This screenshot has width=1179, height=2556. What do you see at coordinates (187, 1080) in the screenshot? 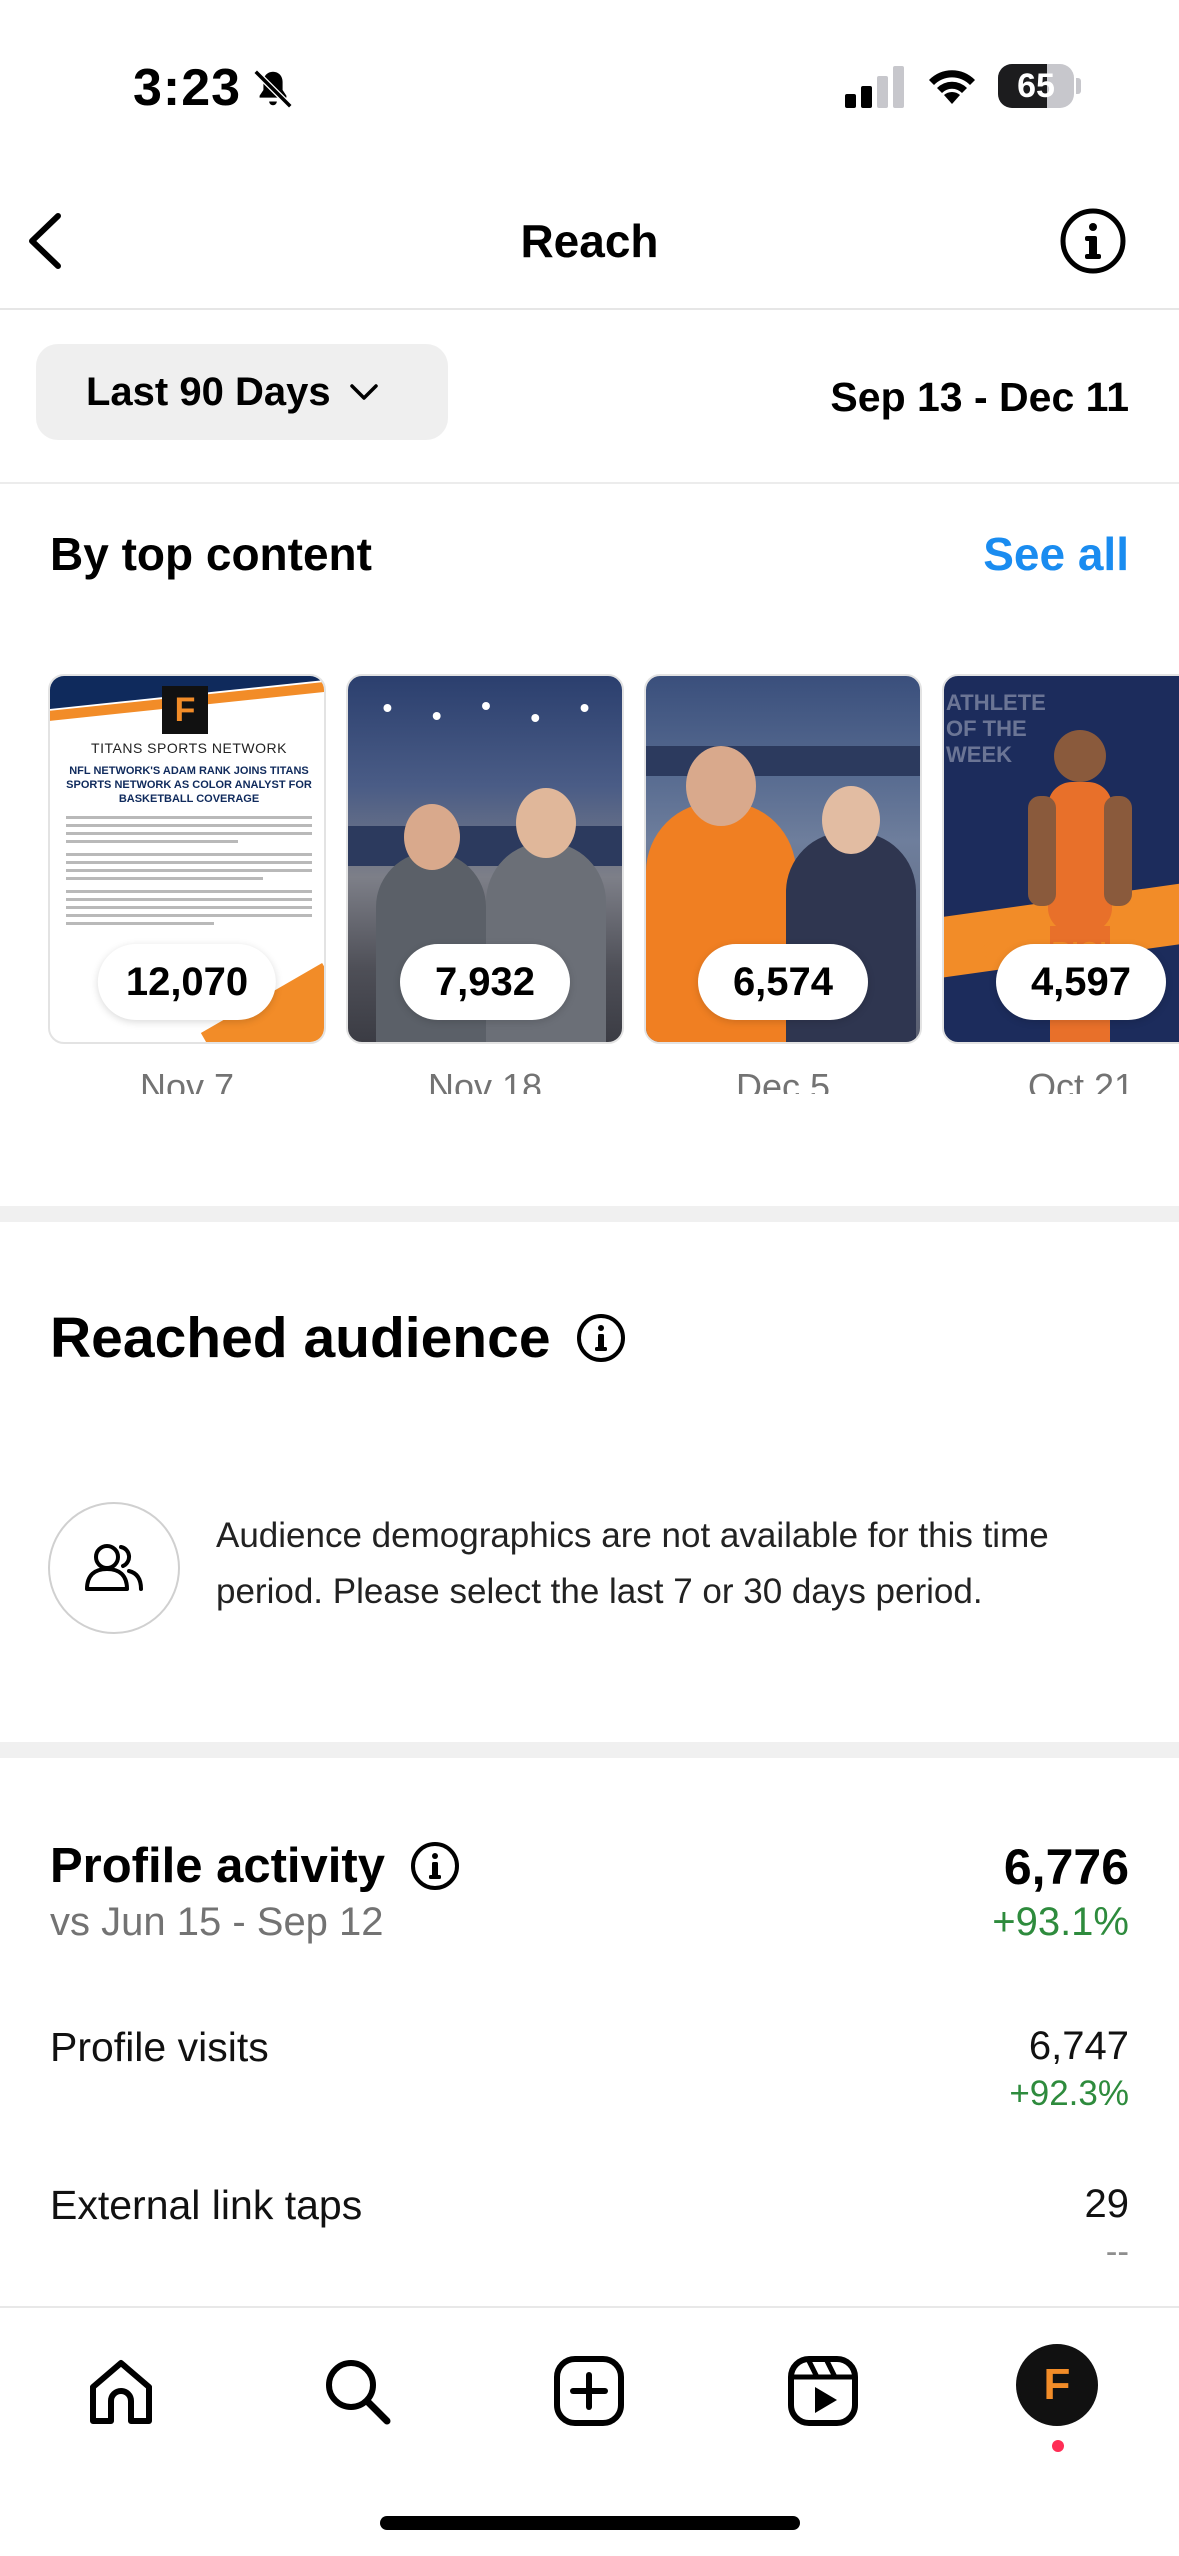
I see `card-date: Nov 7` at bounding box center [187, 1080].